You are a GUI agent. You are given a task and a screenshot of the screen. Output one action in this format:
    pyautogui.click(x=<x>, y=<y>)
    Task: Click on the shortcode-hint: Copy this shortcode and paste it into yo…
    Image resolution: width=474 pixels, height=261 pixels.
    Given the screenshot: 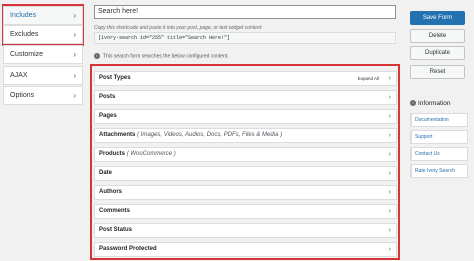 What is the action you would take?
    pyautogui.click(x=178, y=28)
    